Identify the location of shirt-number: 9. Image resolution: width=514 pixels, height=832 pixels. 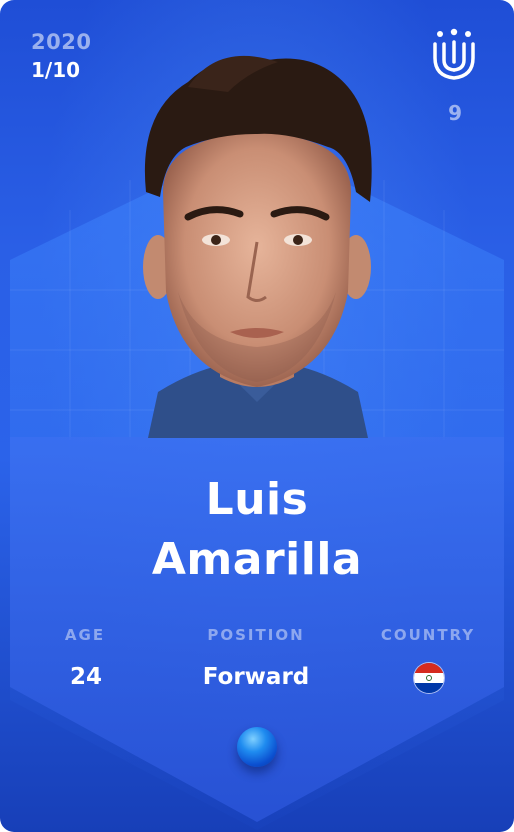
(455, 113).